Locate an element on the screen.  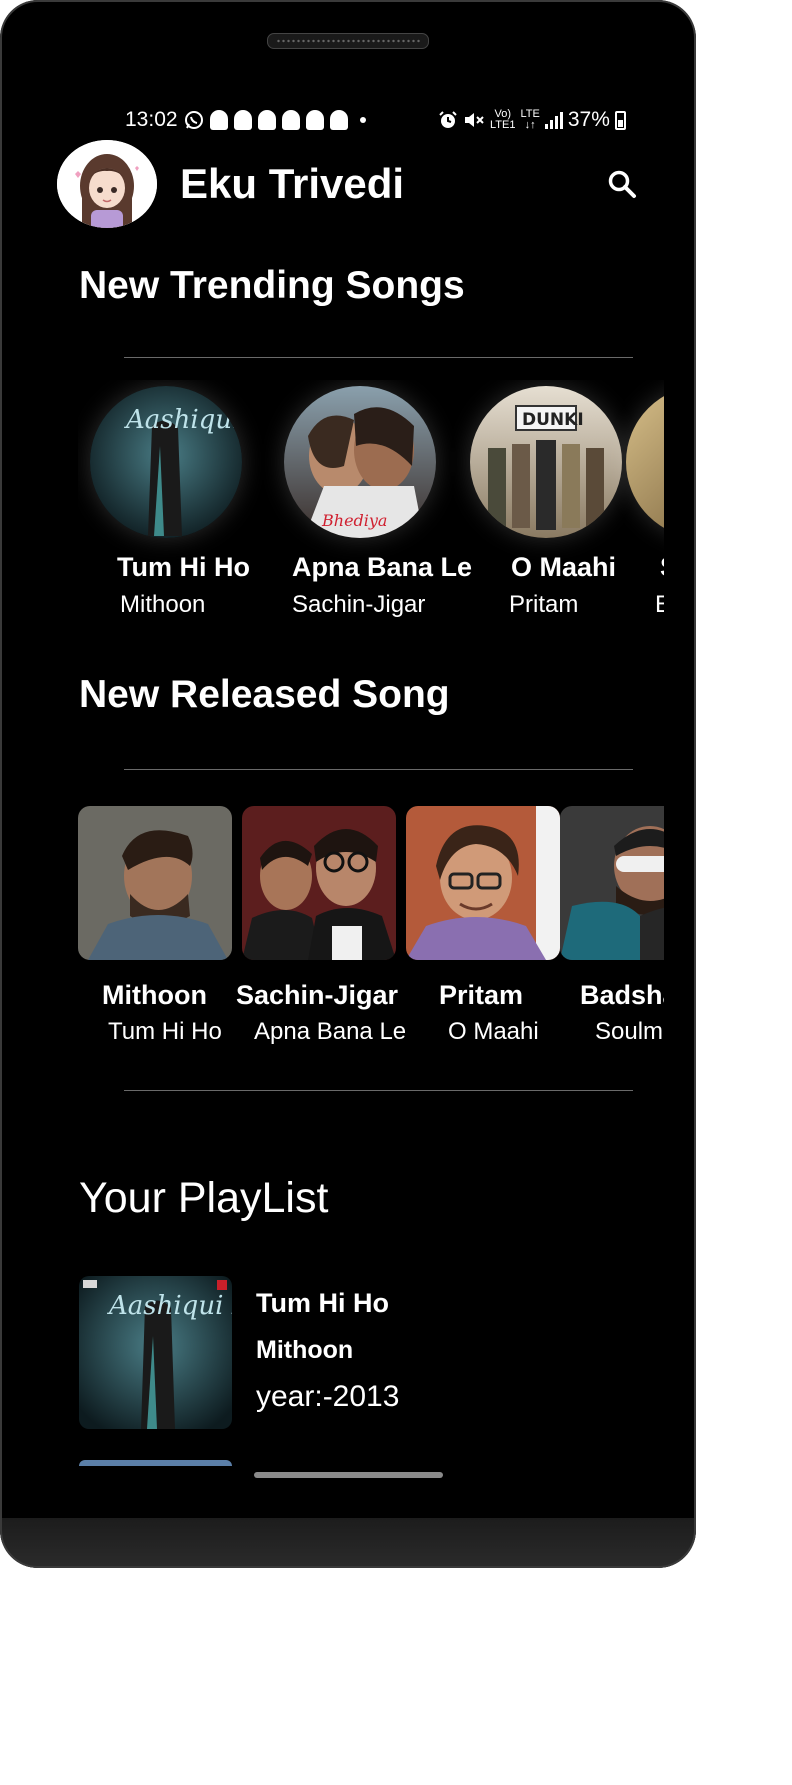
released-cover-partial is located at coordinates (612, 883).